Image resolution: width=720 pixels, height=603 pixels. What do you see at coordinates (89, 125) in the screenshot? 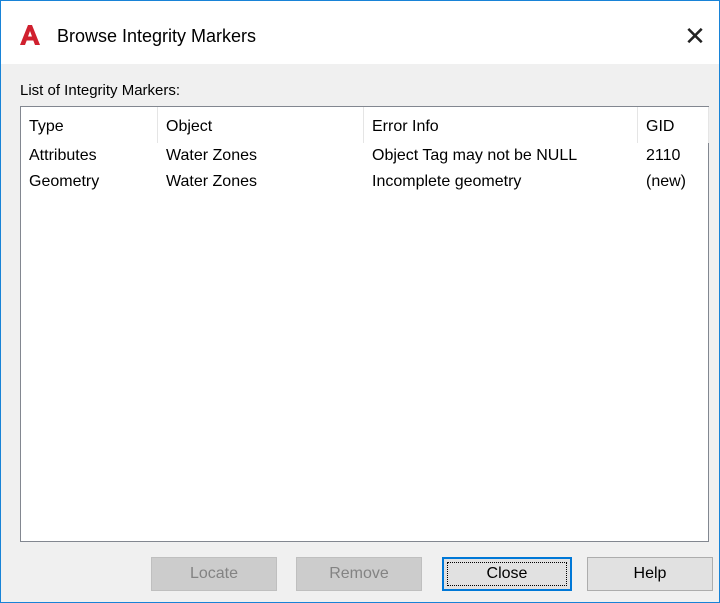
I see `column-header-type: Type` at bounding box center [89, 125].